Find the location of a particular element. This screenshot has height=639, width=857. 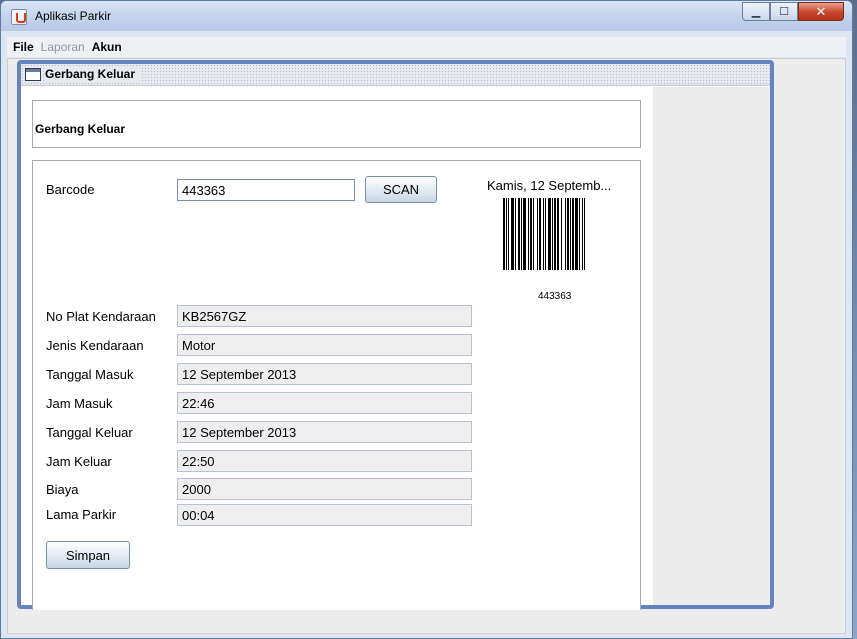

maximize-button: ☐ is located at coordinates (784, 11).